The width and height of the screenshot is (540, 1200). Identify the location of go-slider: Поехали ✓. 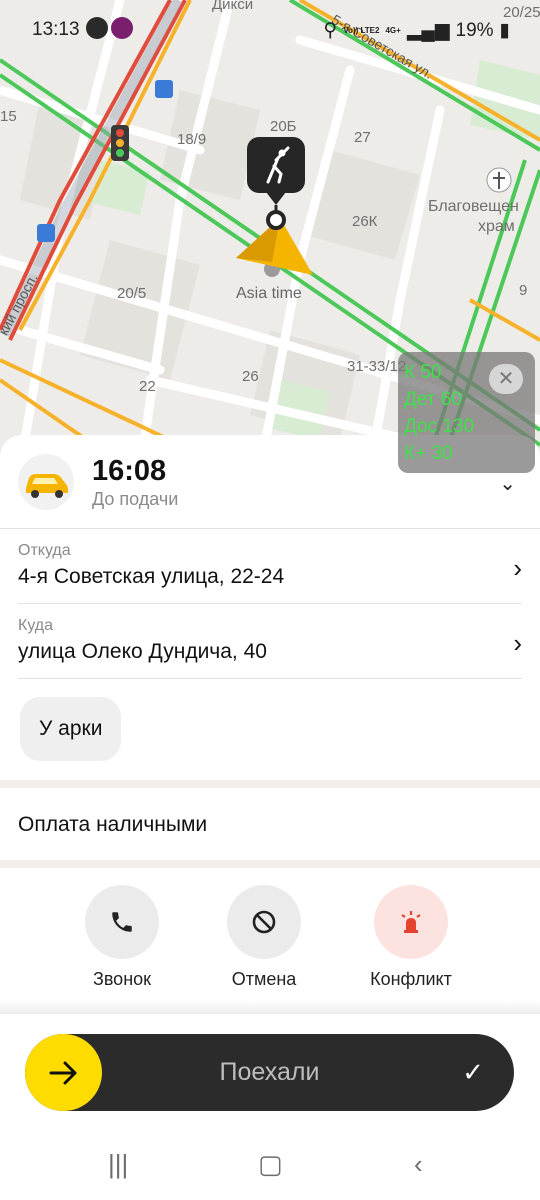
(269, 1072).